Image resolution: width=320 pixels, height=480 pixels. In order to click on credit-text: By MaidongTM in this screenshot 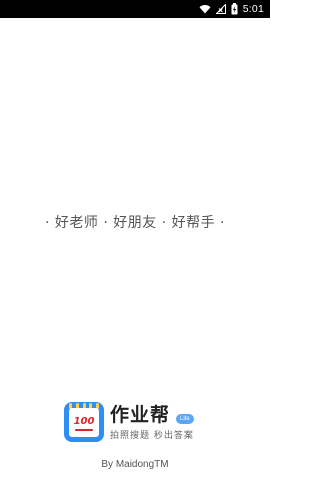, I will do `click(135, 464)`.